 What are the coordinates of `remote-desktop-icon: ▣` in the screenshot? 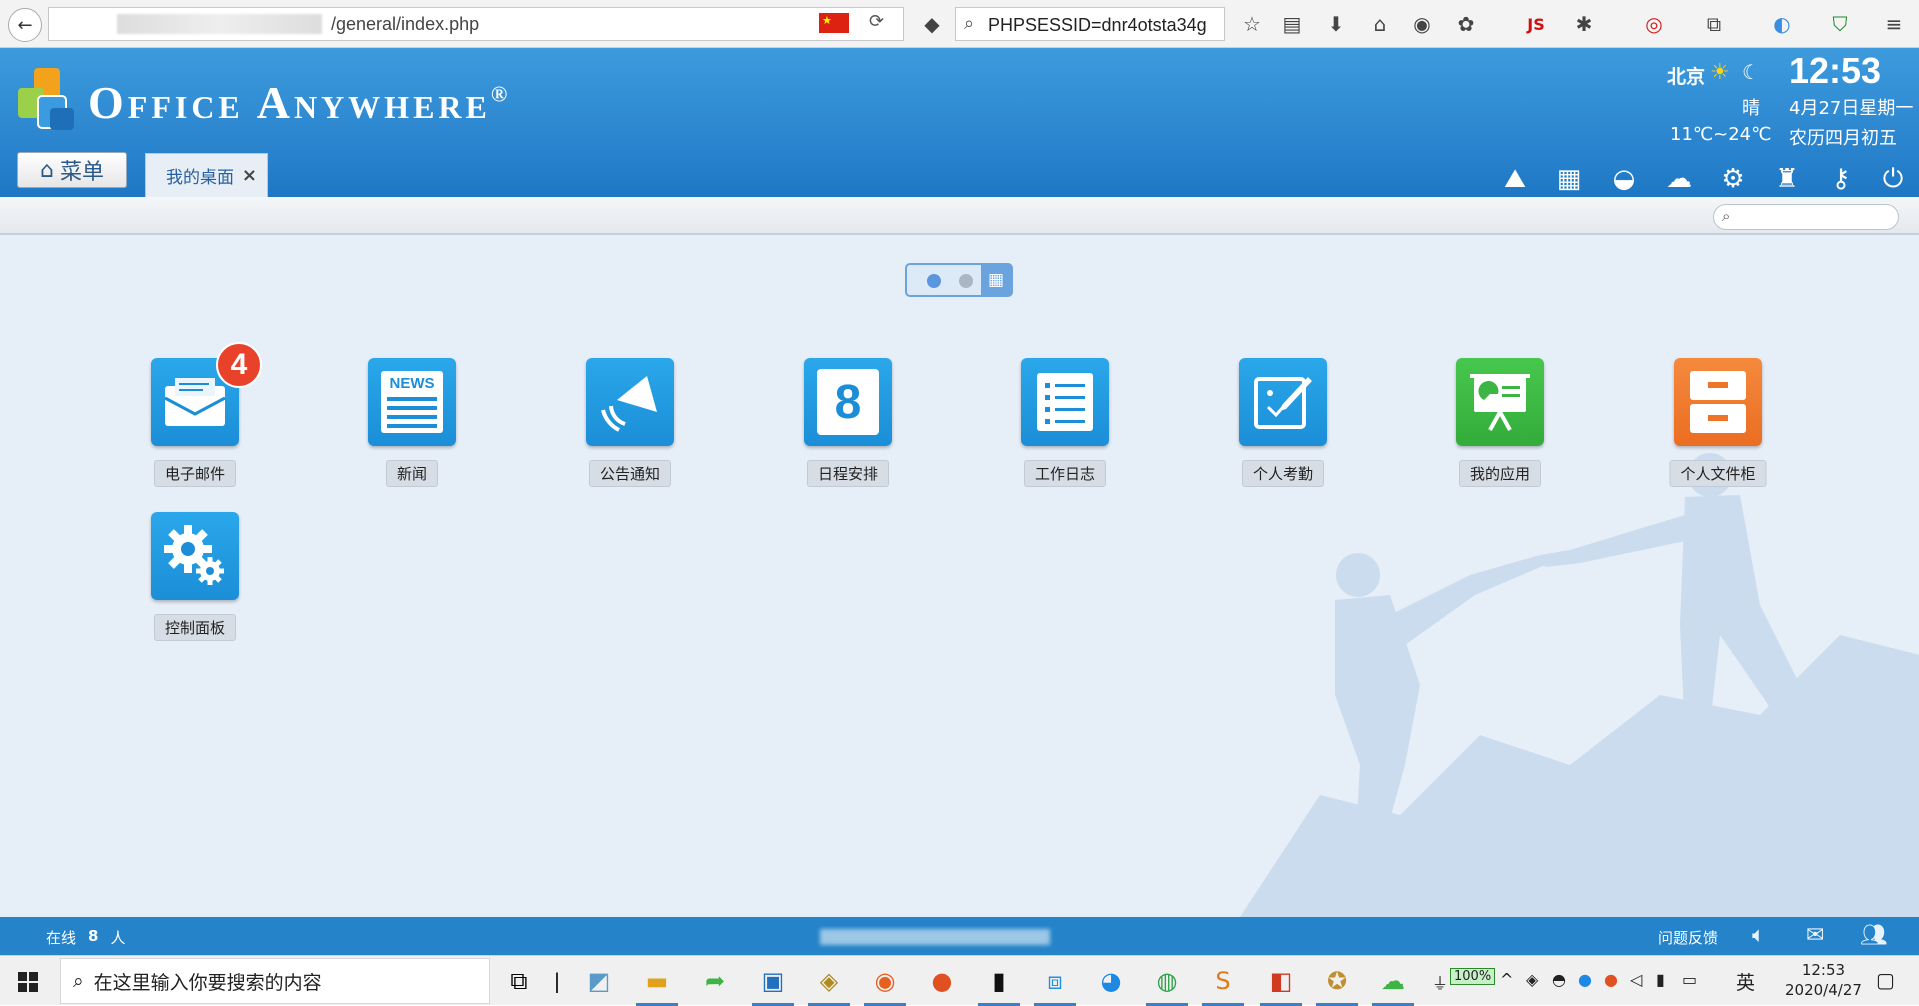 It's located at (773, 985).